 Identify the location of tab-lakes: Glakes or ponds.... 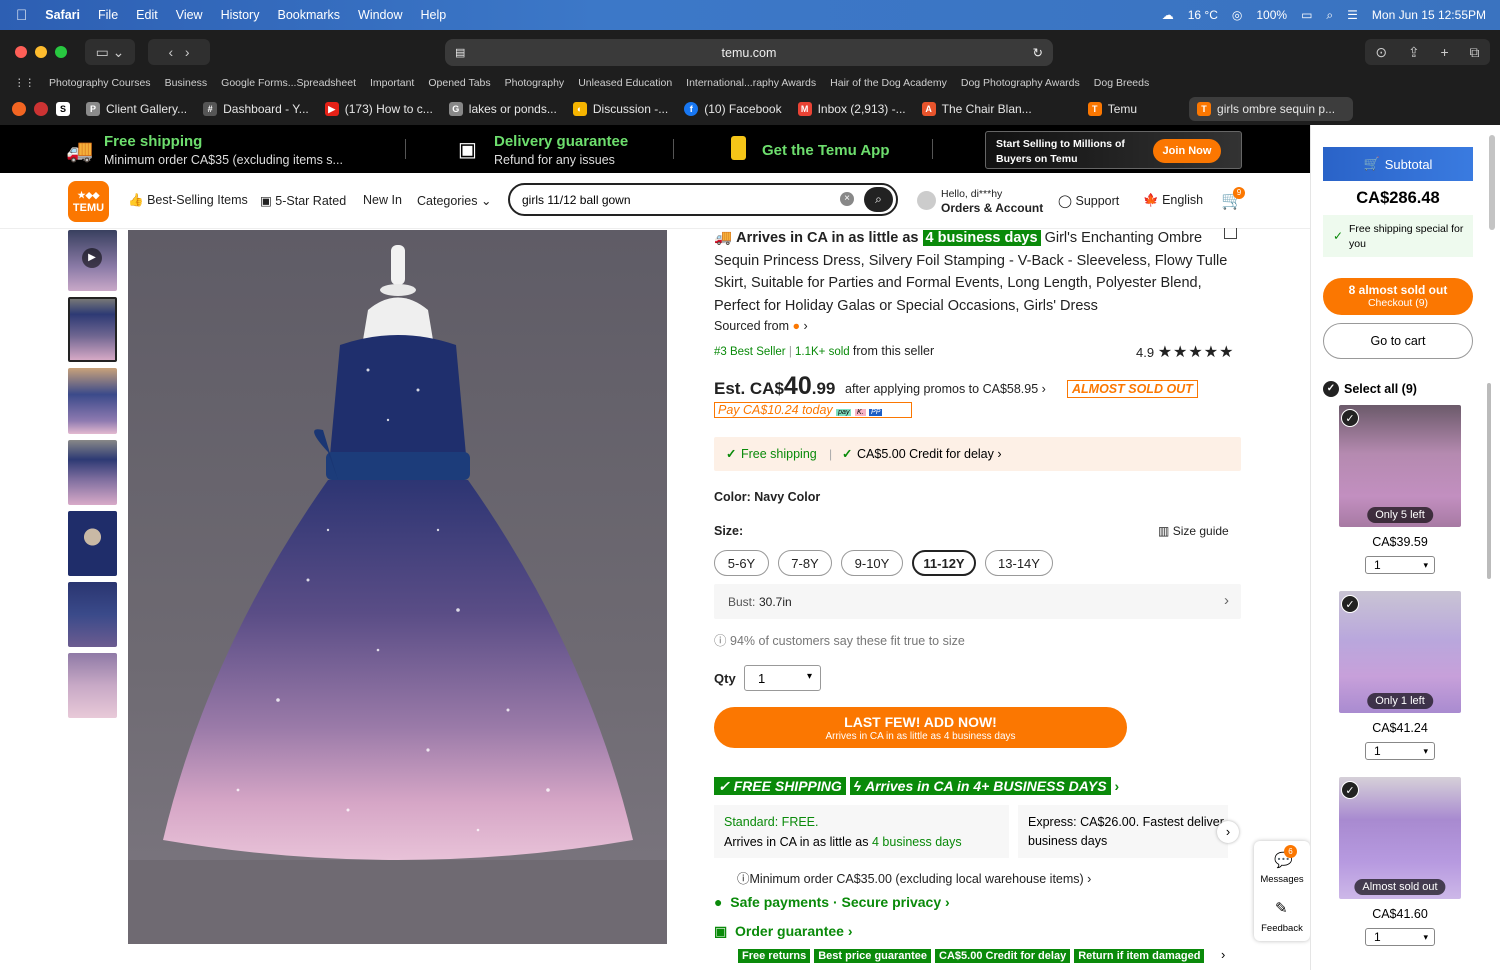
(503, 109).